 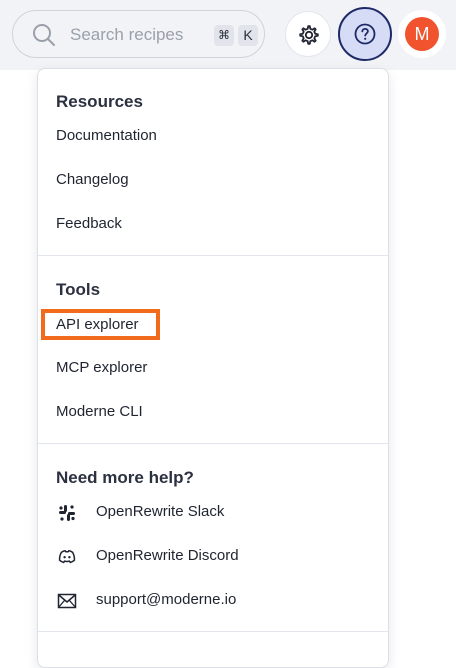 What do you see at coordinates (89, 224) in the screenshot?
I see `menu-item-feedback: Feedback` at bounding box center [89, 224].